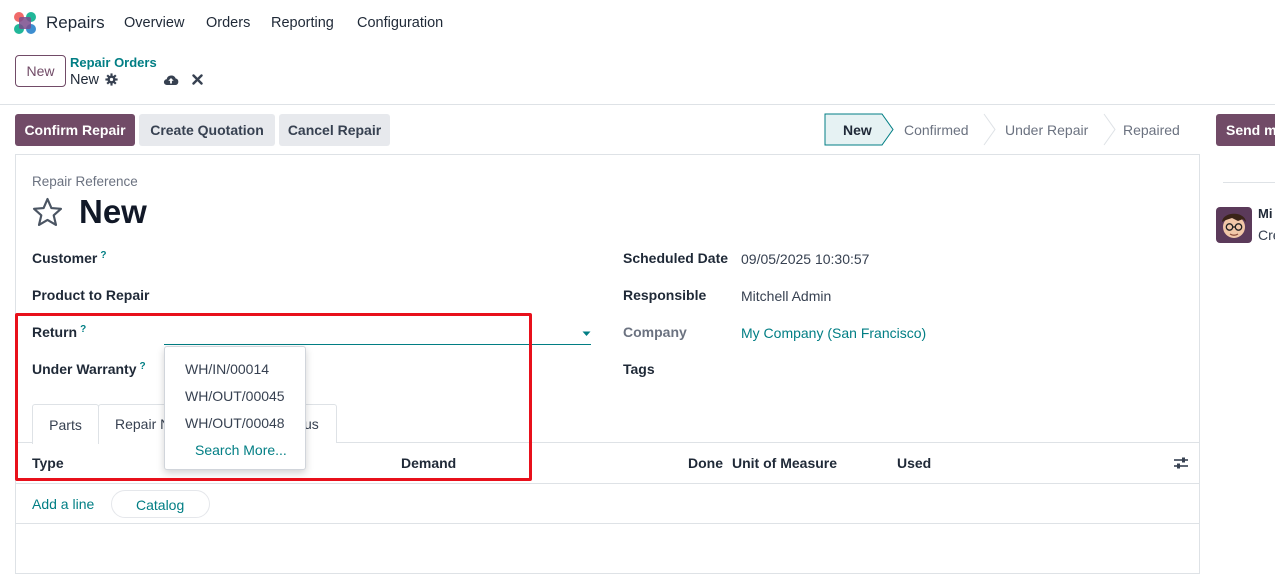 This screenshot has width=1275, height=574. Describe the element at coordinates (857, 130) in the screenshot. I see `status-step-new: New` at that location.